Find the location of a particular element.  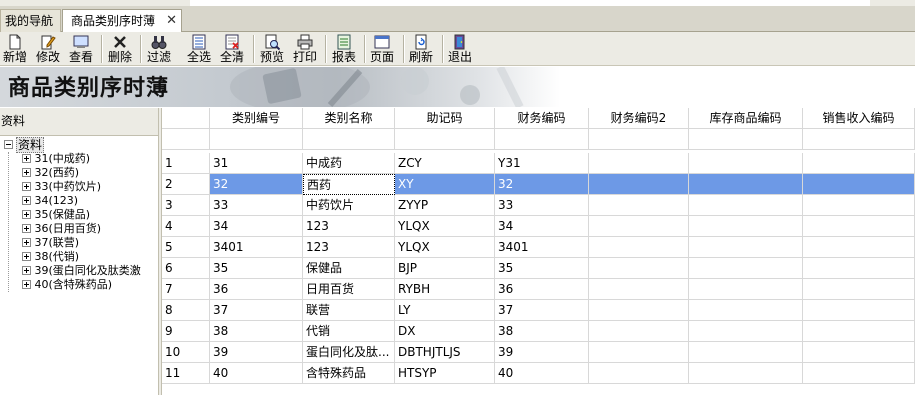

table-cell: DX is located at coordinates (445, 331).